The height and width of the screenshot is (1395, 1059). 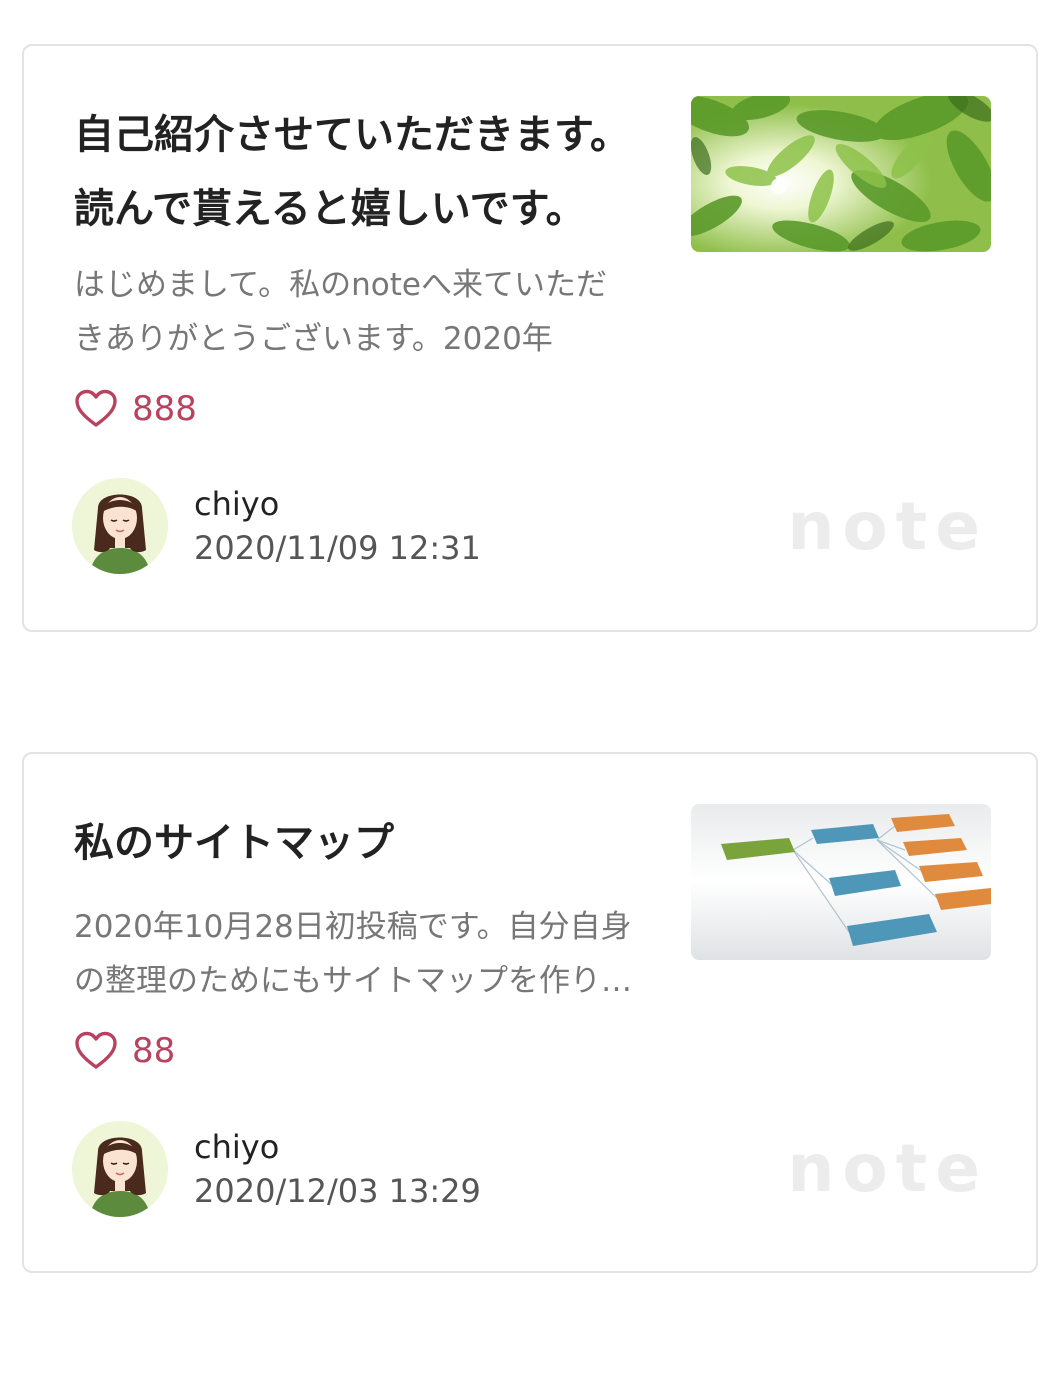 I want to click on author-info: chiyo 2020/11/09 12:31, so click(x=276, y=526).